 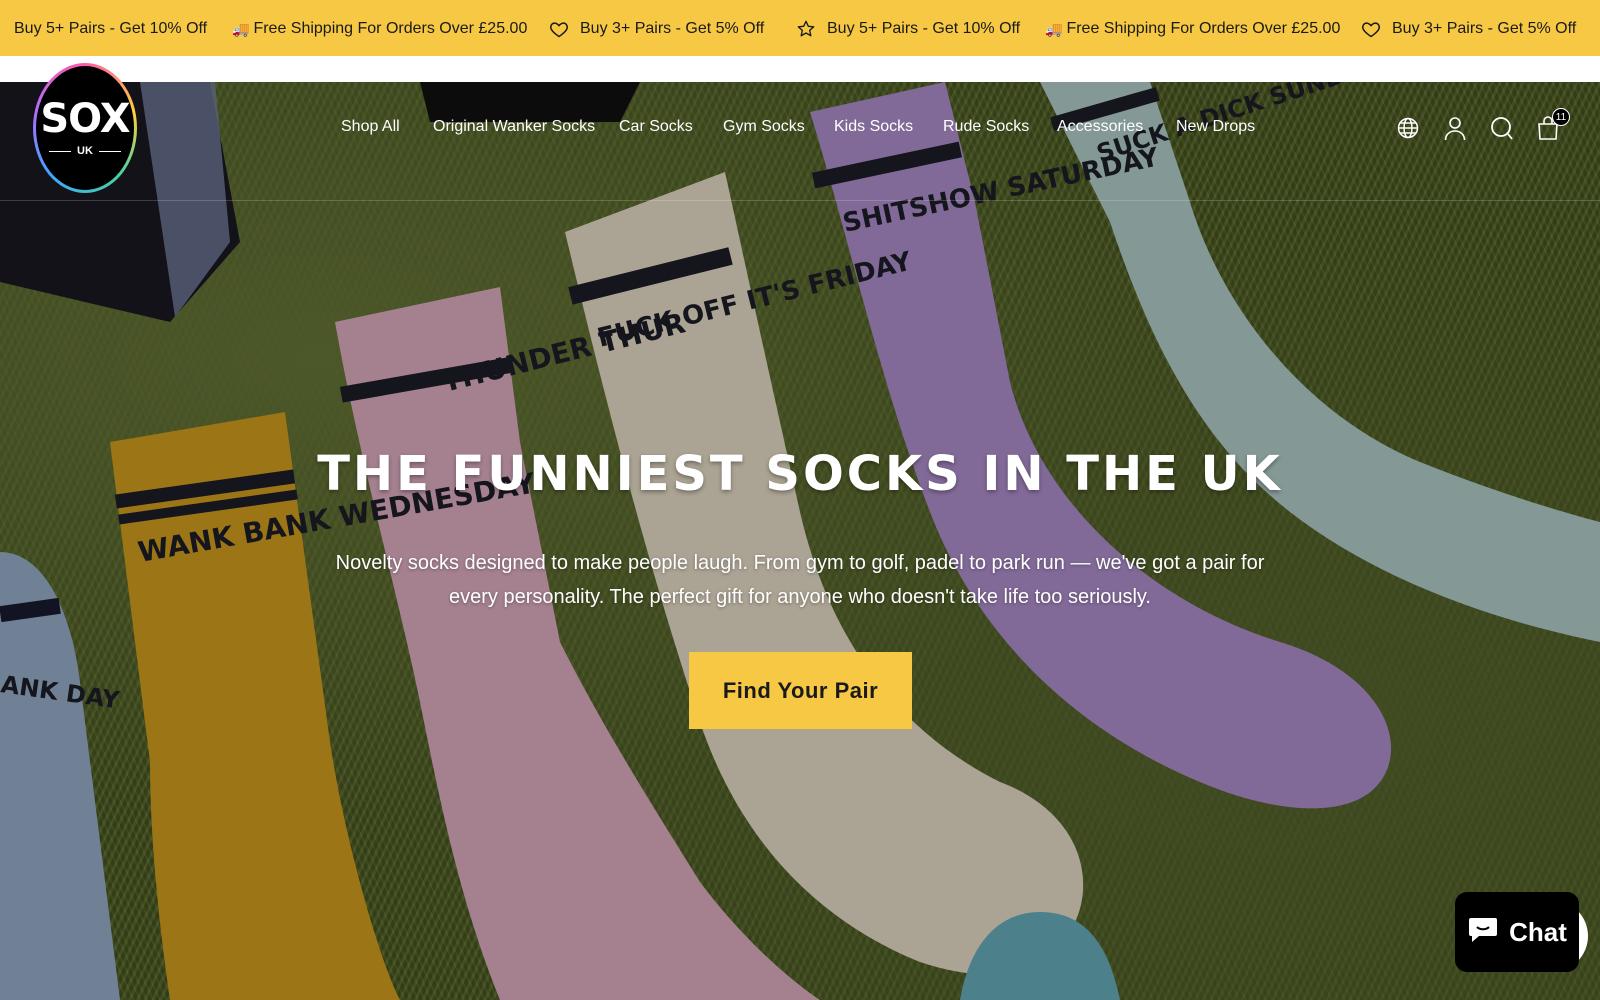 What do you see at coordinates (873, 127) in the screenshot?
I see `nav-kids-socks: Kids Socks` at bounding box center [873, 127].